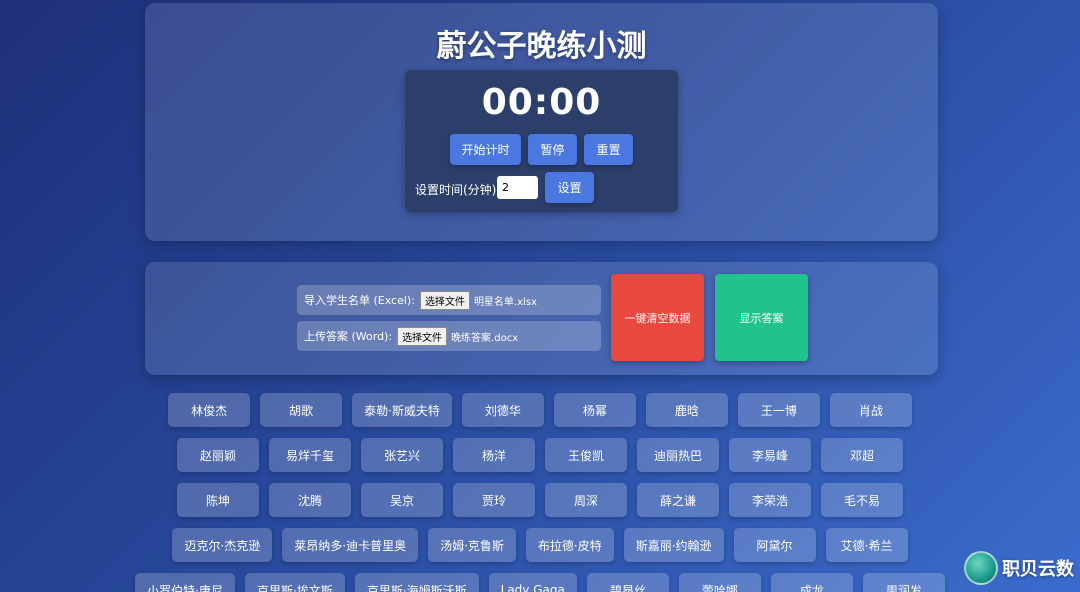 The image size is (1080, 592). I want to click on student-name-chip: Lady Gaga, so click(532, 582).